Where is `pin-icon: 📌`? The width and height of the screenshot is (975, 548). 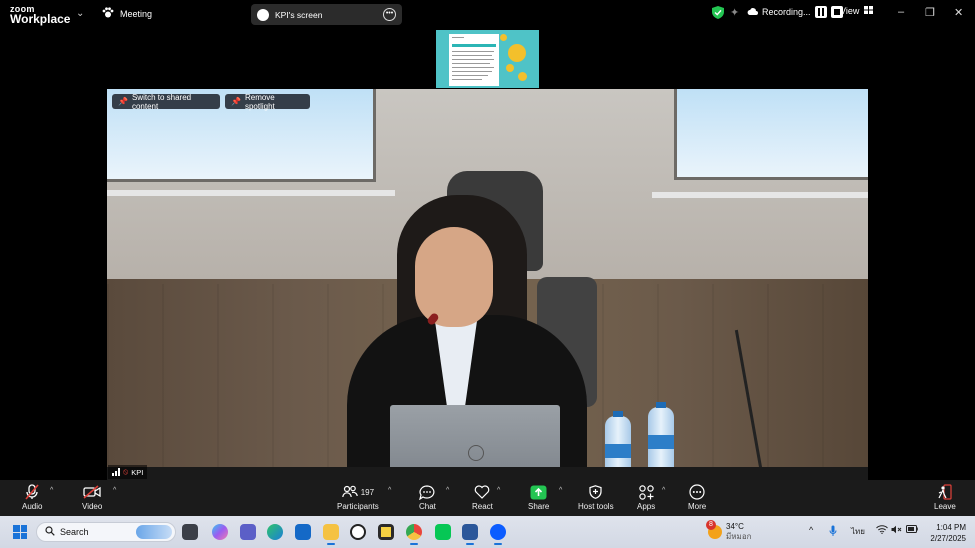
pin-icon: 📌 is located at coordinates (123, 101).